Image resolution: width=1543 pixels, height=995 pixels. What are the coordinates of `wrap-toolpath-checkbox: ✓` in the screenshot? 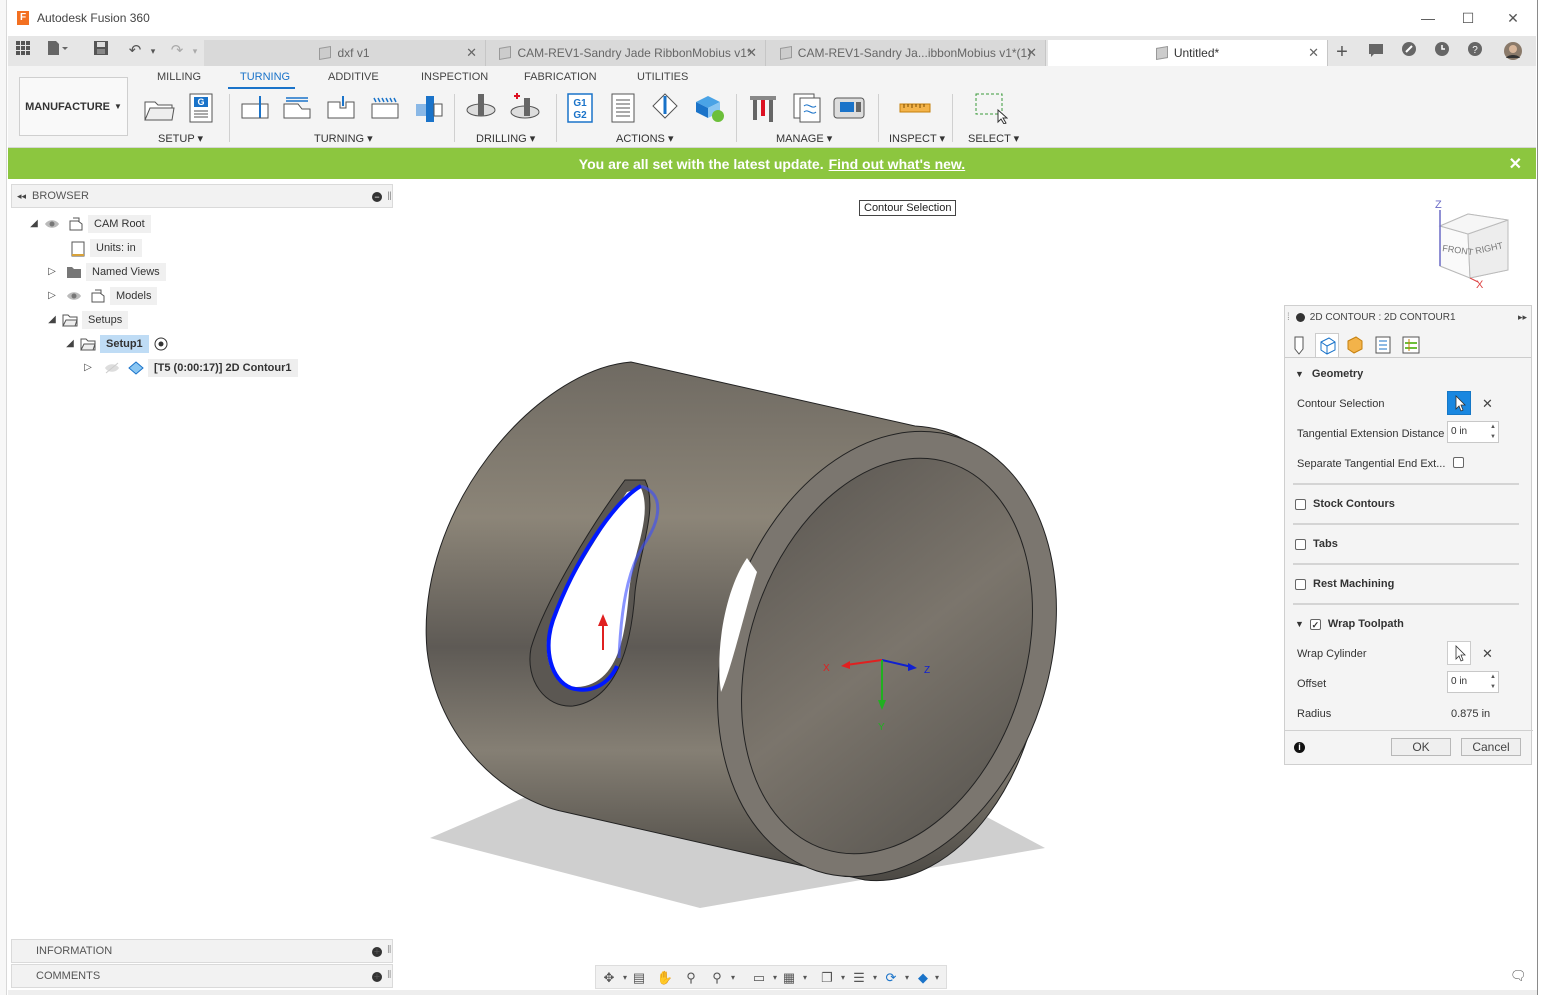 It's located at (1315, 624).